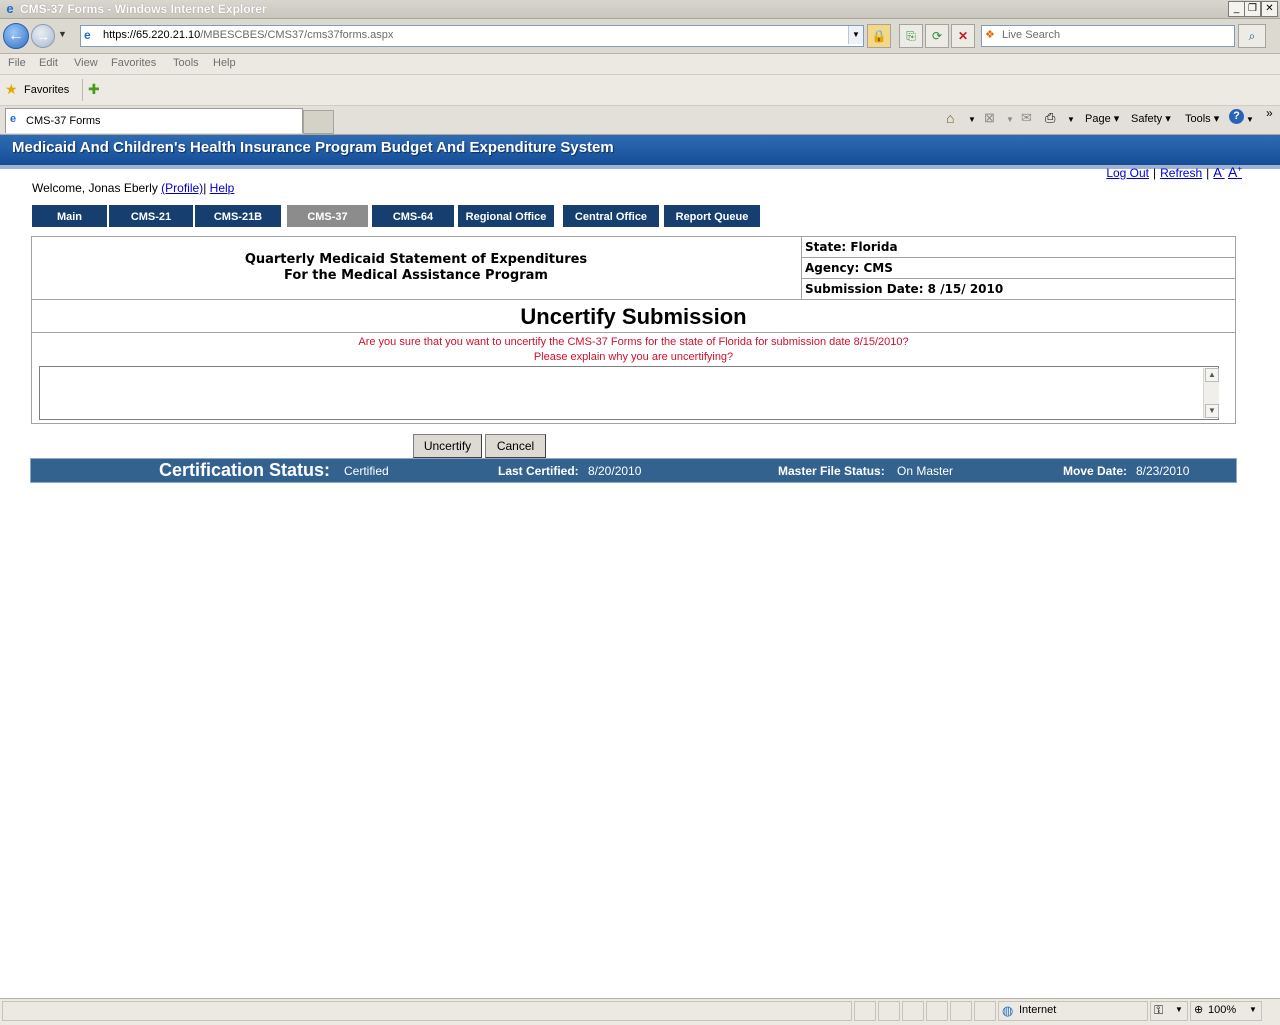  I want to click on state-value: State: Florida, so click(851, 247).